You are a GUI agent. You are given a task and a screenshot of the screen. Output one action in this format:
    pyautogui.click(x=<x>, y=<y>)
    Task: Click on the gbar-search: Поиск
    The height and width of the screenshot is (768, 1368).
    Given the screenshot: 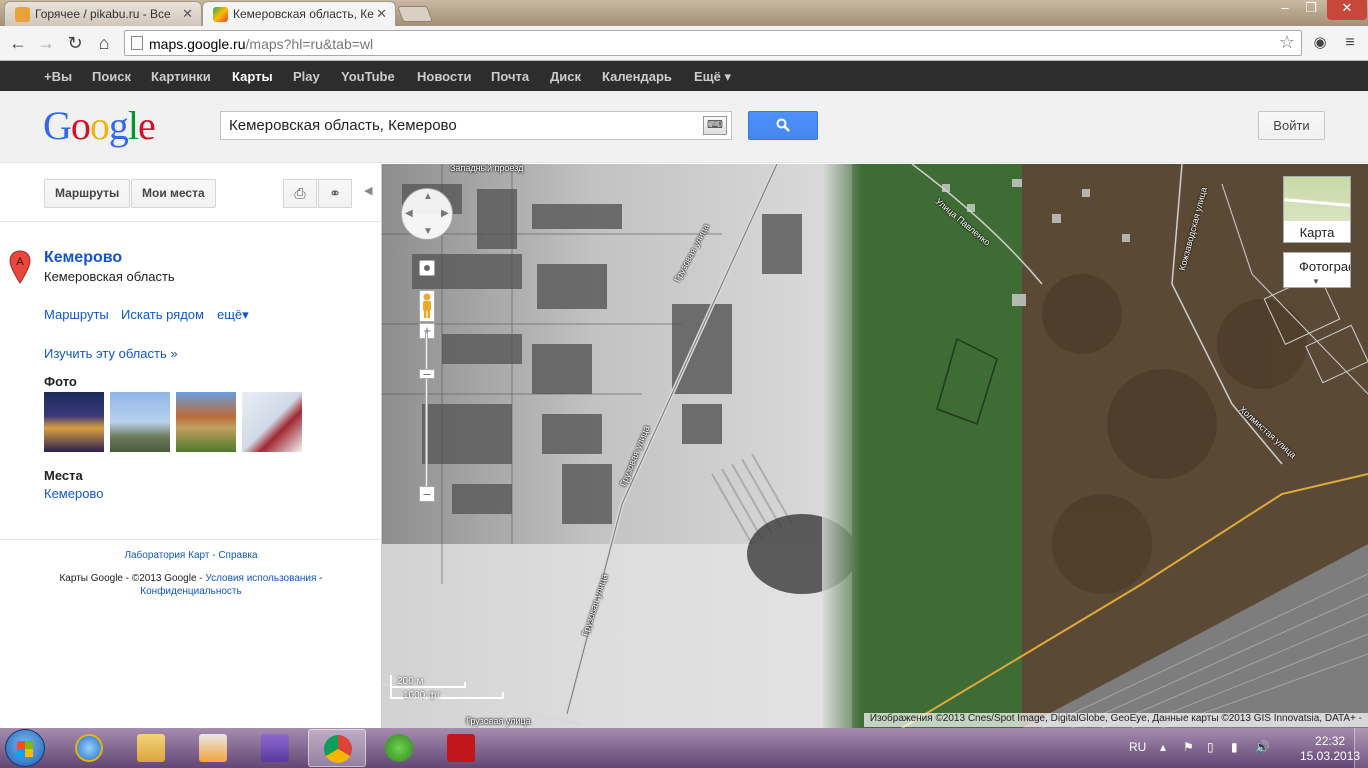 What is the action you would take?
    pyautogui.click(x=111, y=76)
    